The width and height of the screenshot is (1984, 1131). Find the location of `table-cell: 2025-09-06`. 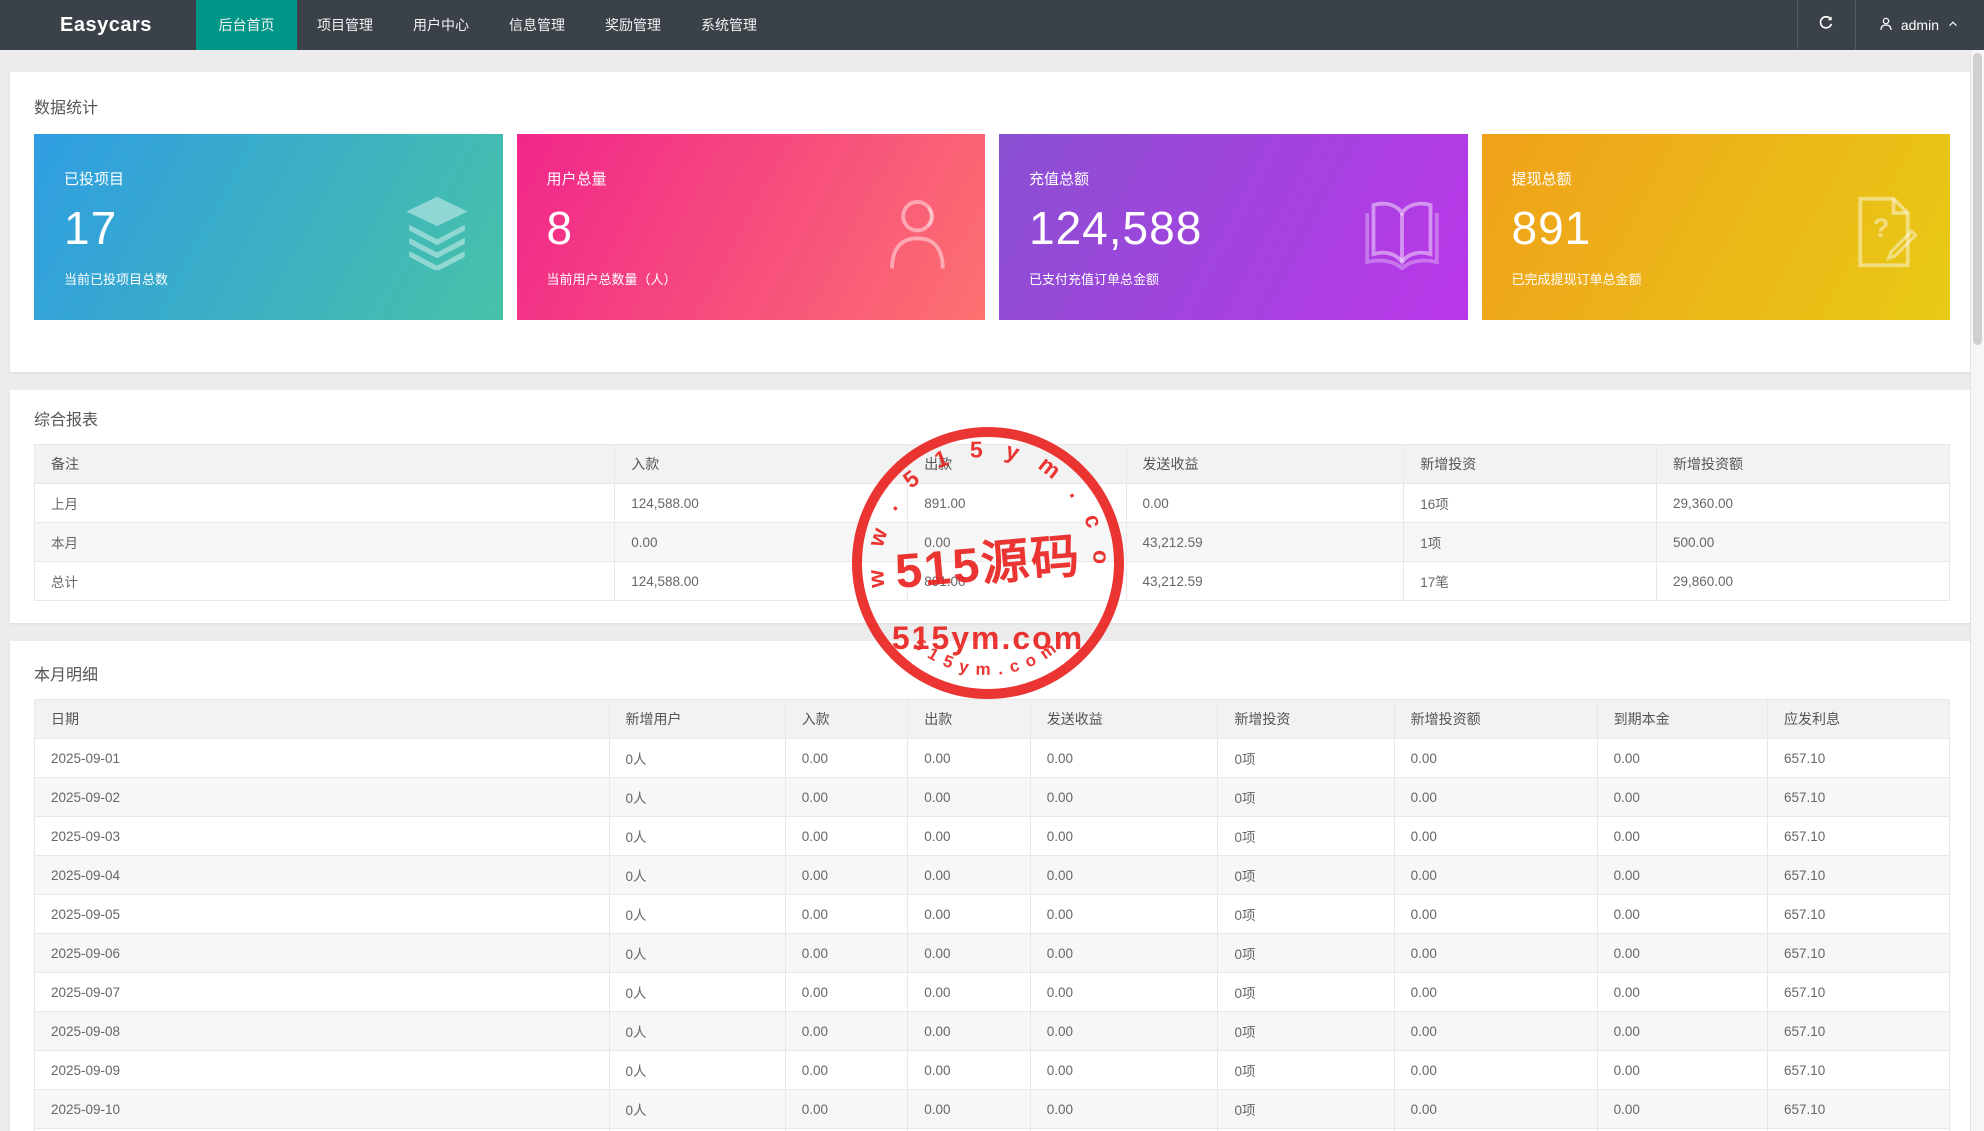

table-cell: 2025-09-06 is located at coordinates (322, 953).